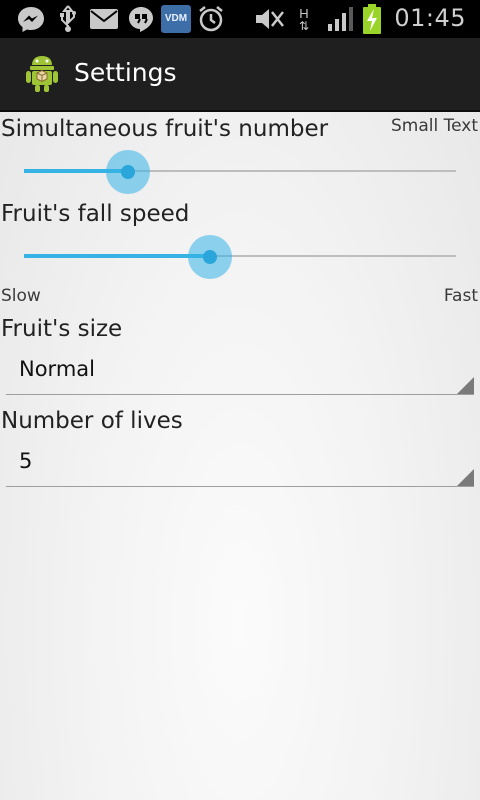 The width and height of the screenshot is (480, 800). I want to click on action-bar: Settings, so click(240, 75).